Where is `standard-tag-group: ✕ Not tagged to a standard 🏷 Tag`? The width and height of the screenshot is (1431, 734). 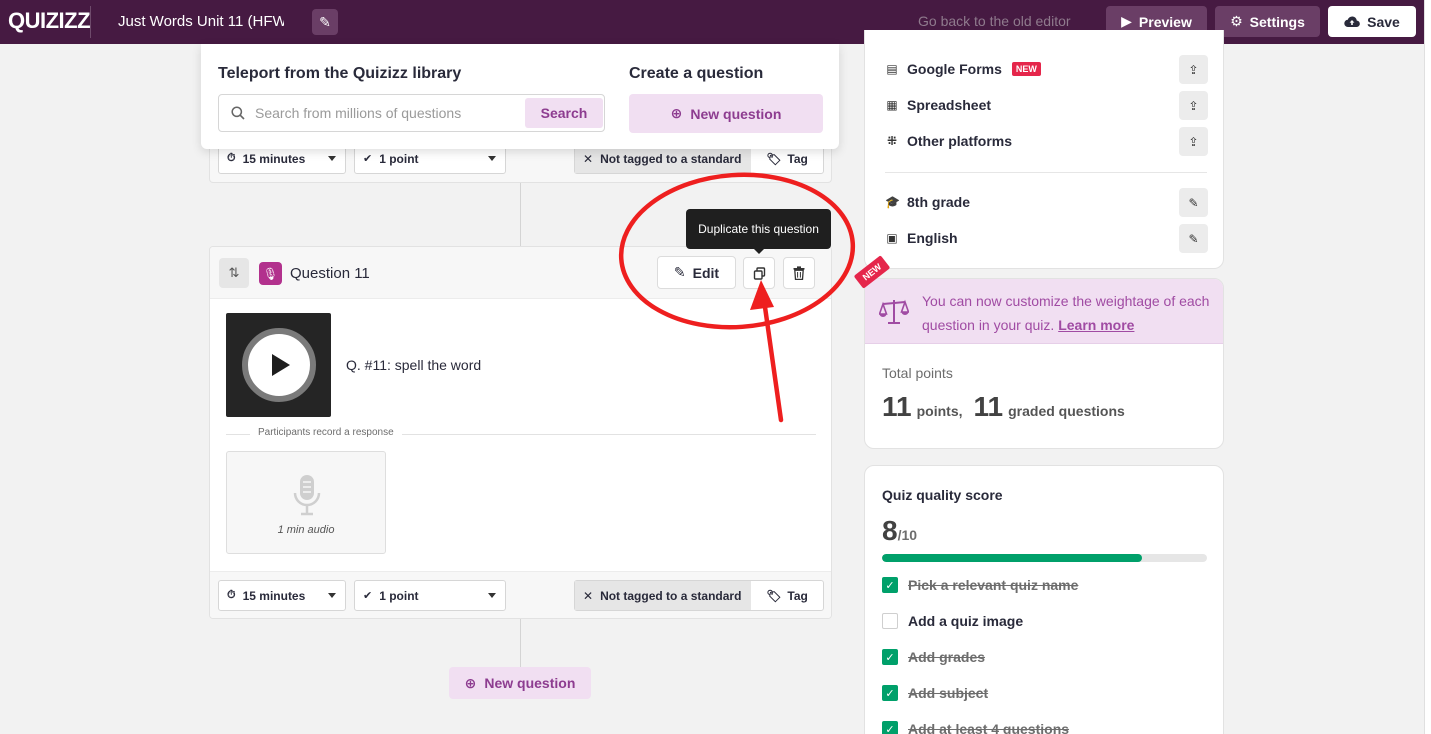 standard-tag-group: ✕ Not tagged to a standard 🏷 Tag is located at coordinates (699, 595).